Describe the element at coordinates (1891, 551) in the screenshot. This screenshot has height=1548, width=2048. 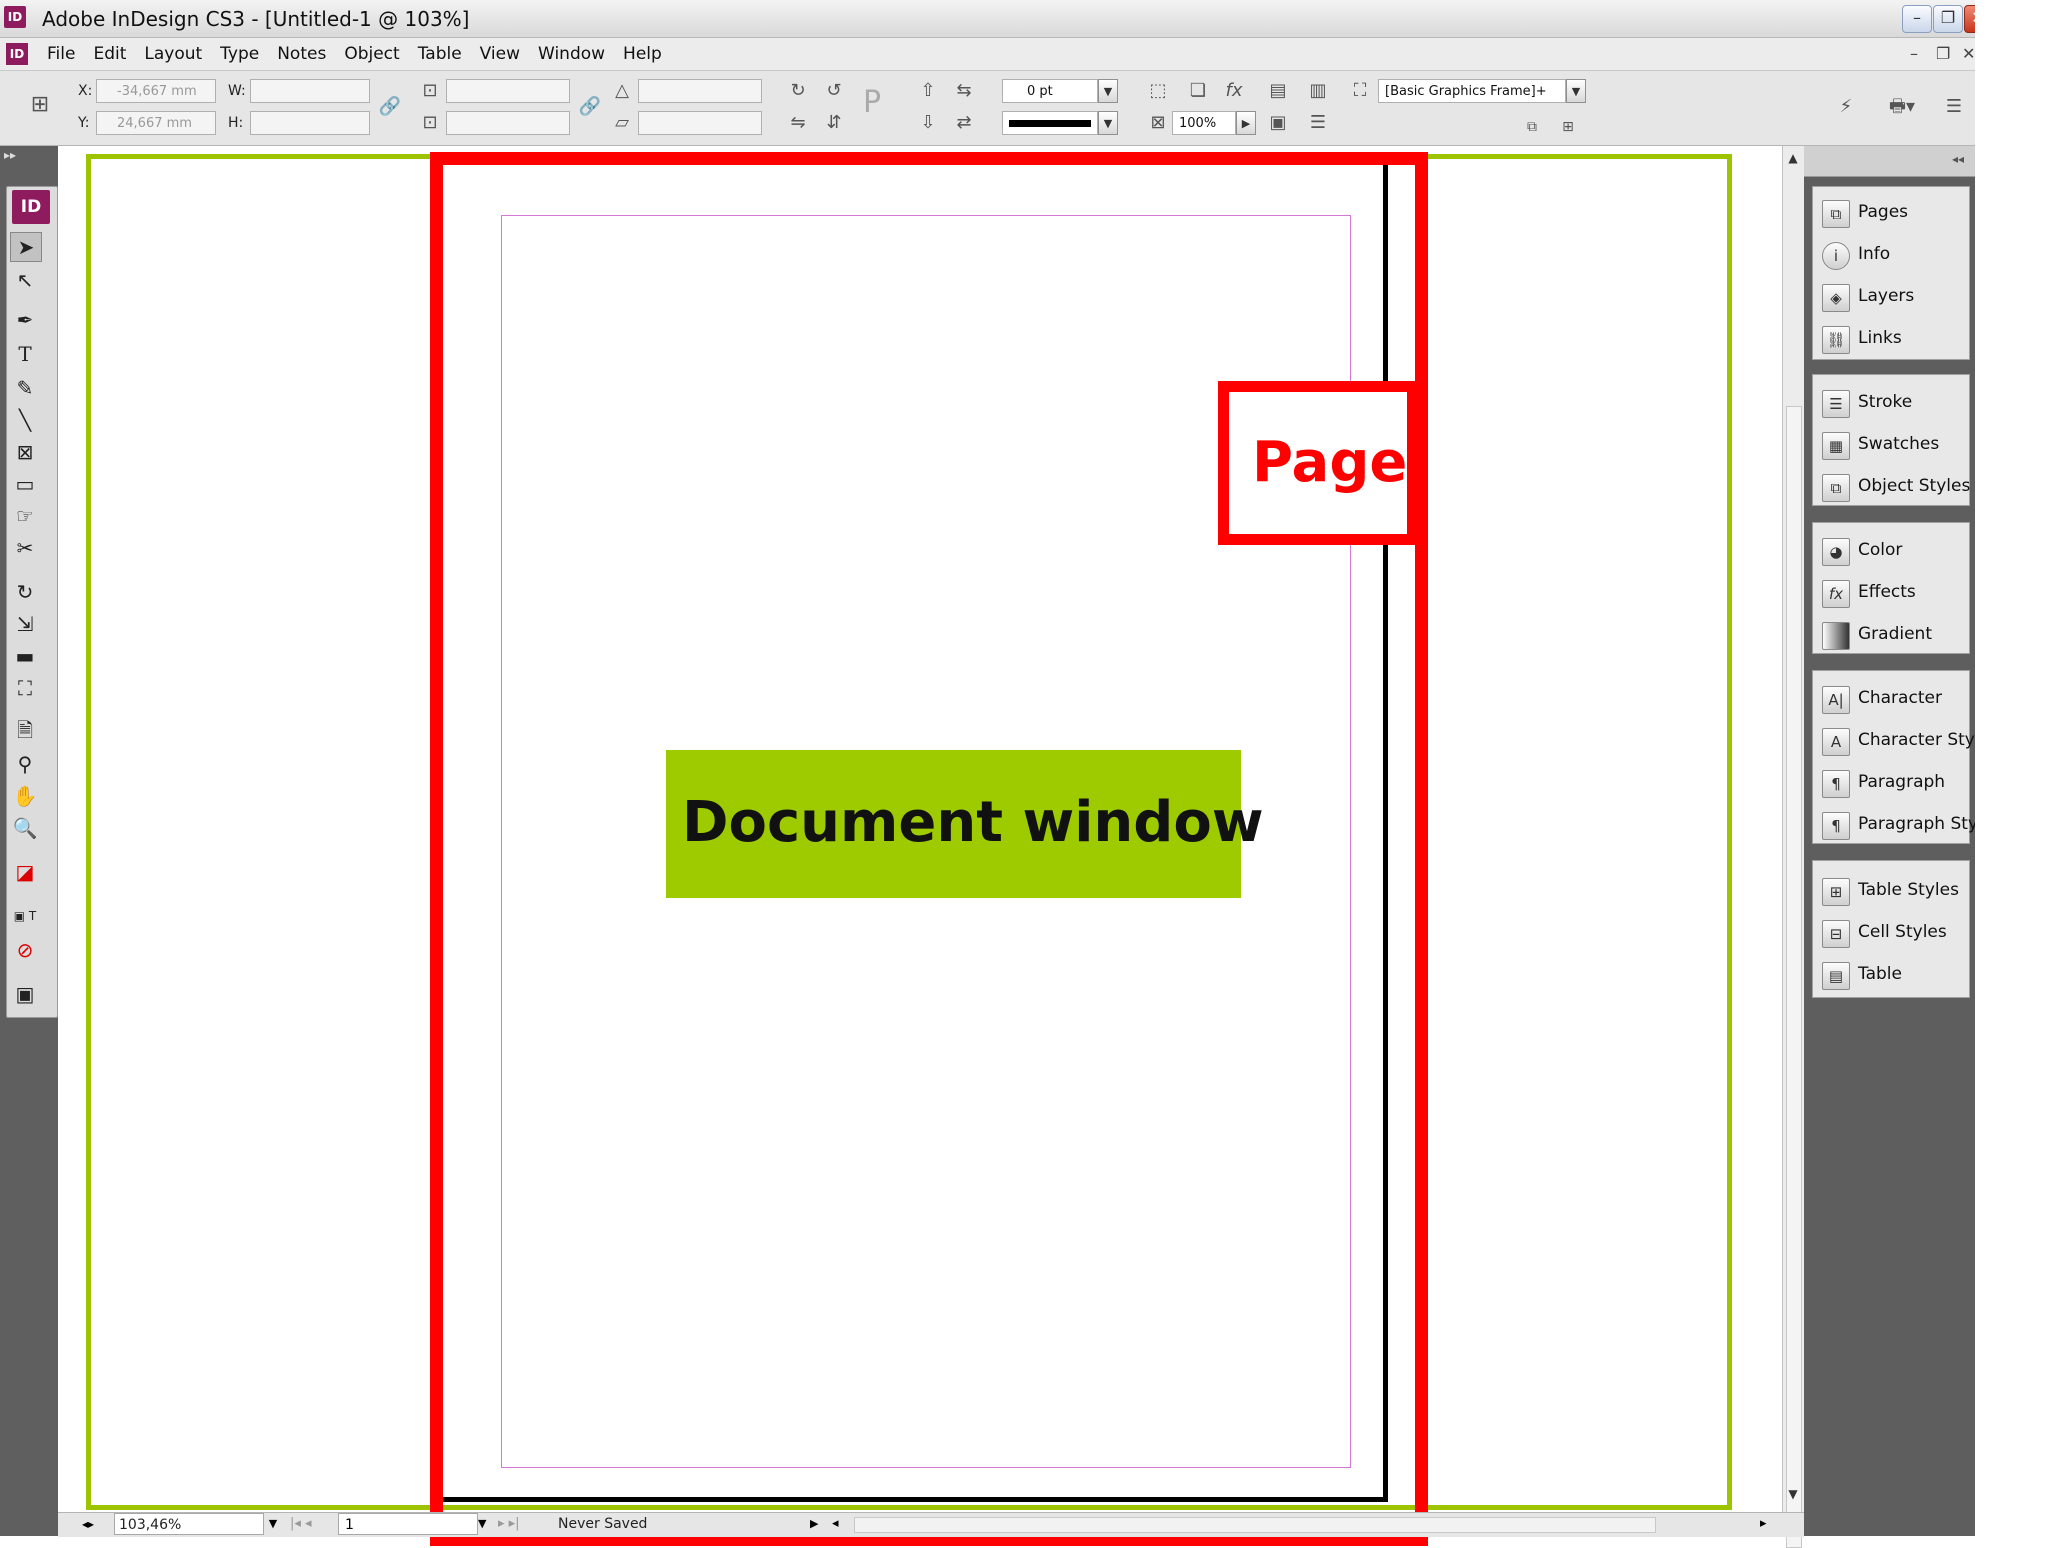
I see `panel-color: ◕ Color` at that location.